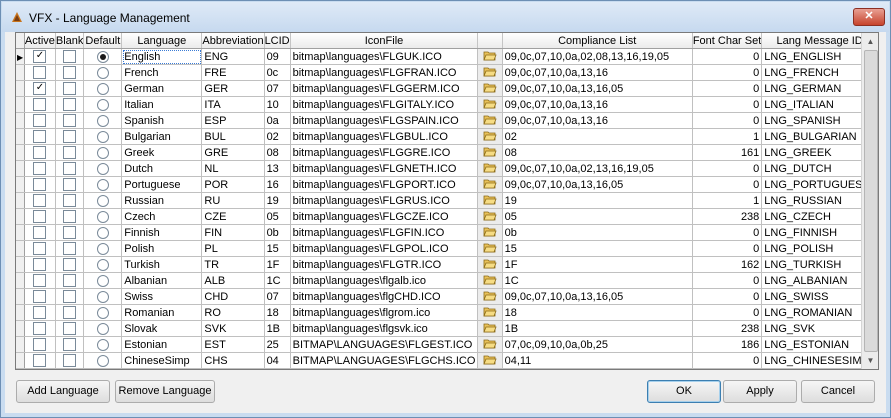 Image resolution: width=891 pixels, height=418 pixels. What do you see at coordinates (20, 56) in the screenshot?
I see `row-header: ▶` at bounding box center [20, 56].